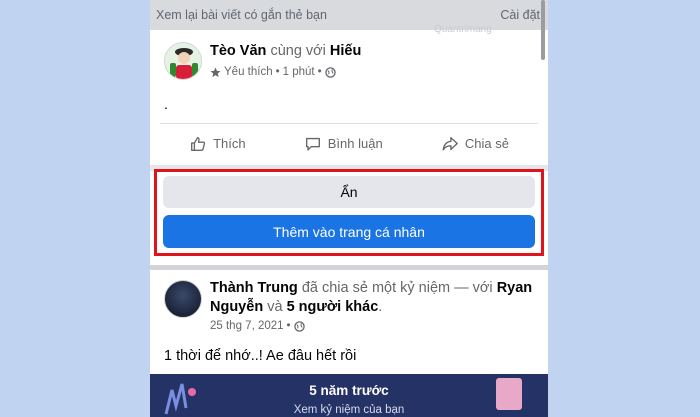 Image resolution: width=700 pixels, height=417 pixels. I want to click on with-text: cùng với, so click(298, 51).